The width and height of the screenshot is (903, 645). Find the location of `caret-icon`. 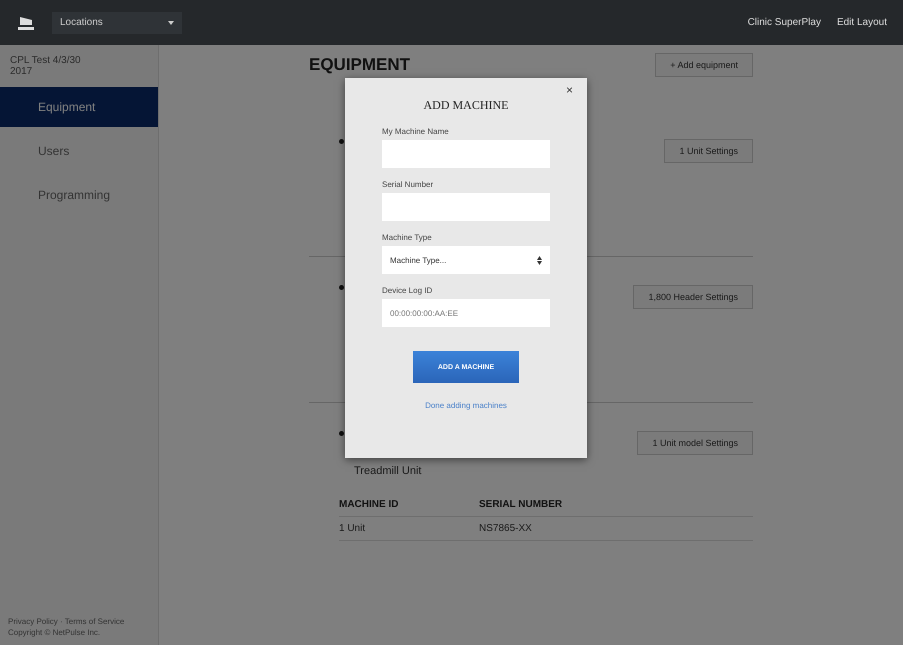

caret-icon is located at coordinates (171, 22).